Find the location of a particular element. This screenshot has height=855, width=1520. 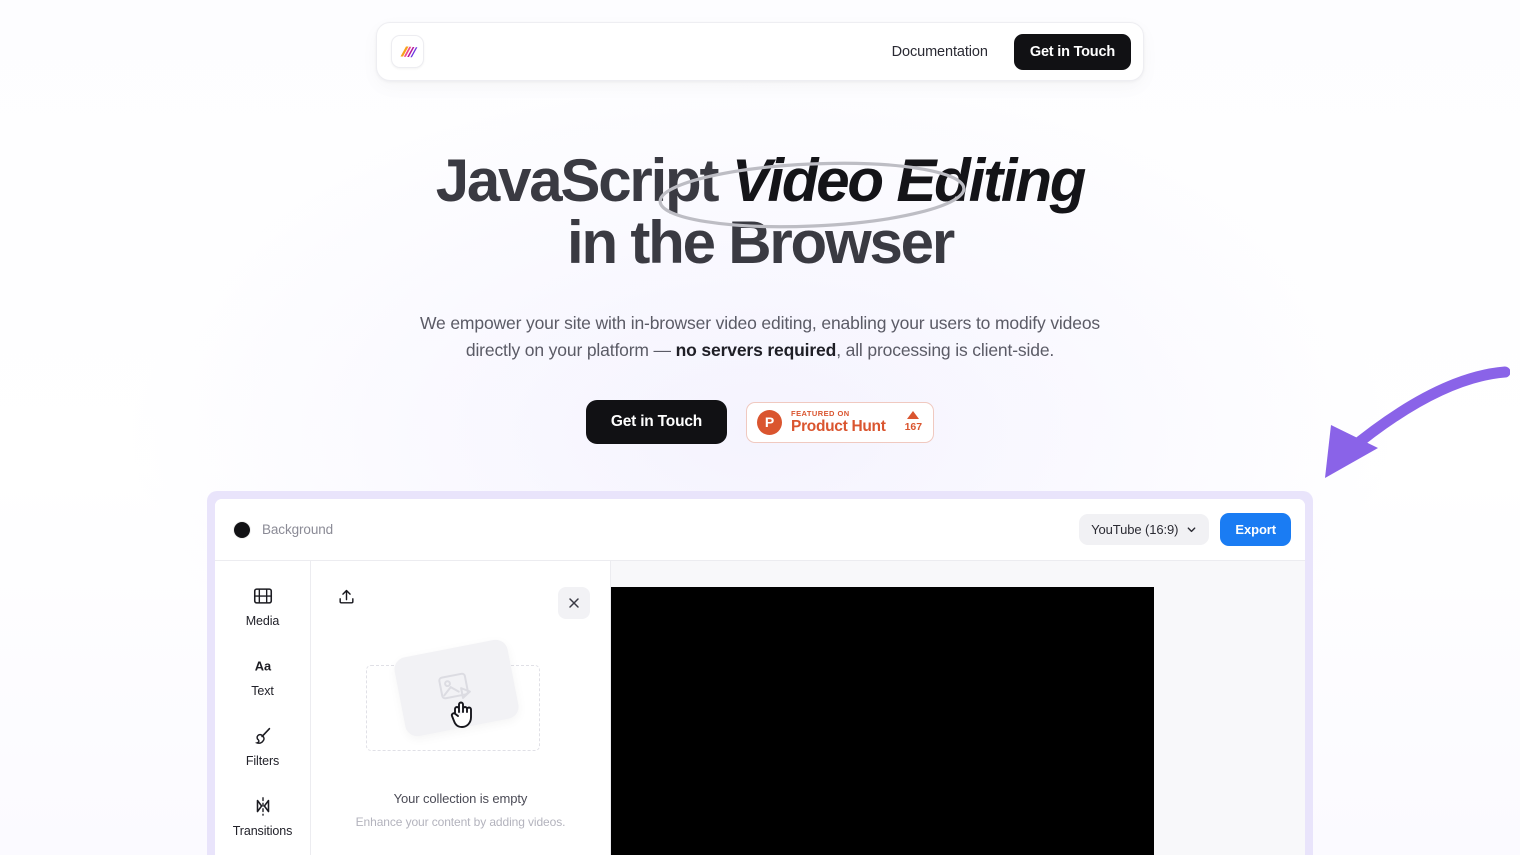

sidebar-item-label: Transitions is located at coordinates (262, 831).